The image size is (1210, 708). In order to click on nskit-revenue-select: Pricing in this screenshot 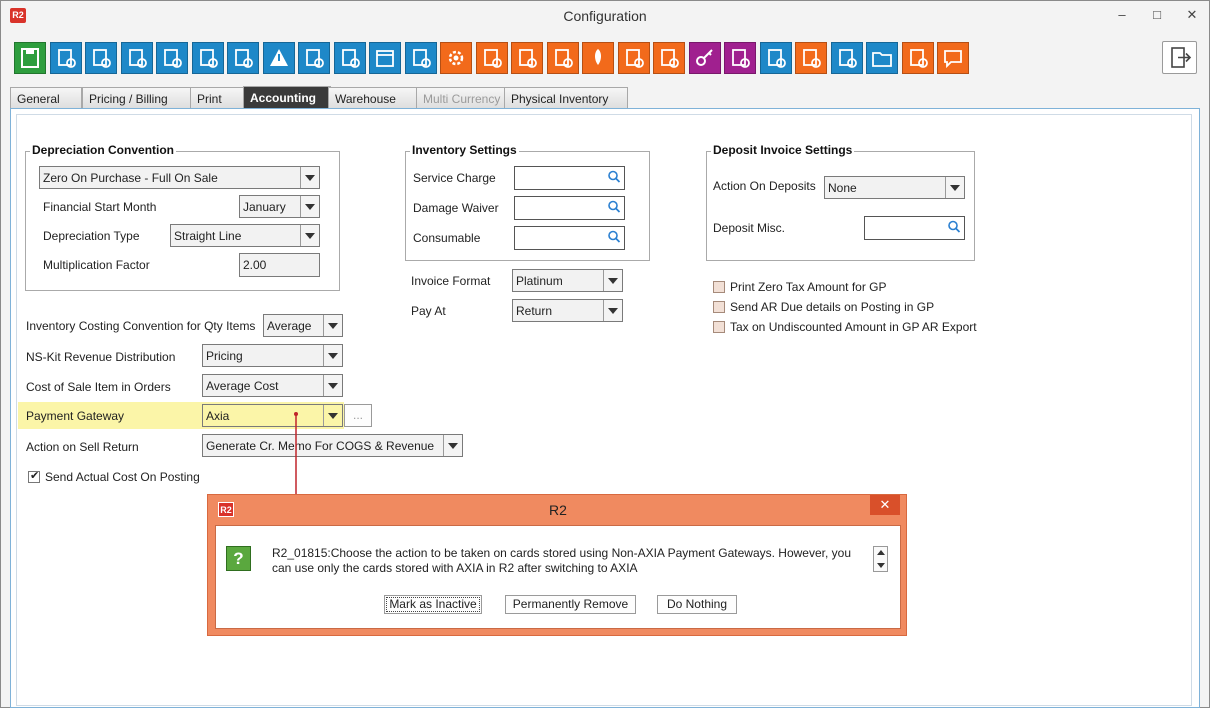, I will do `click(272, 355)`.